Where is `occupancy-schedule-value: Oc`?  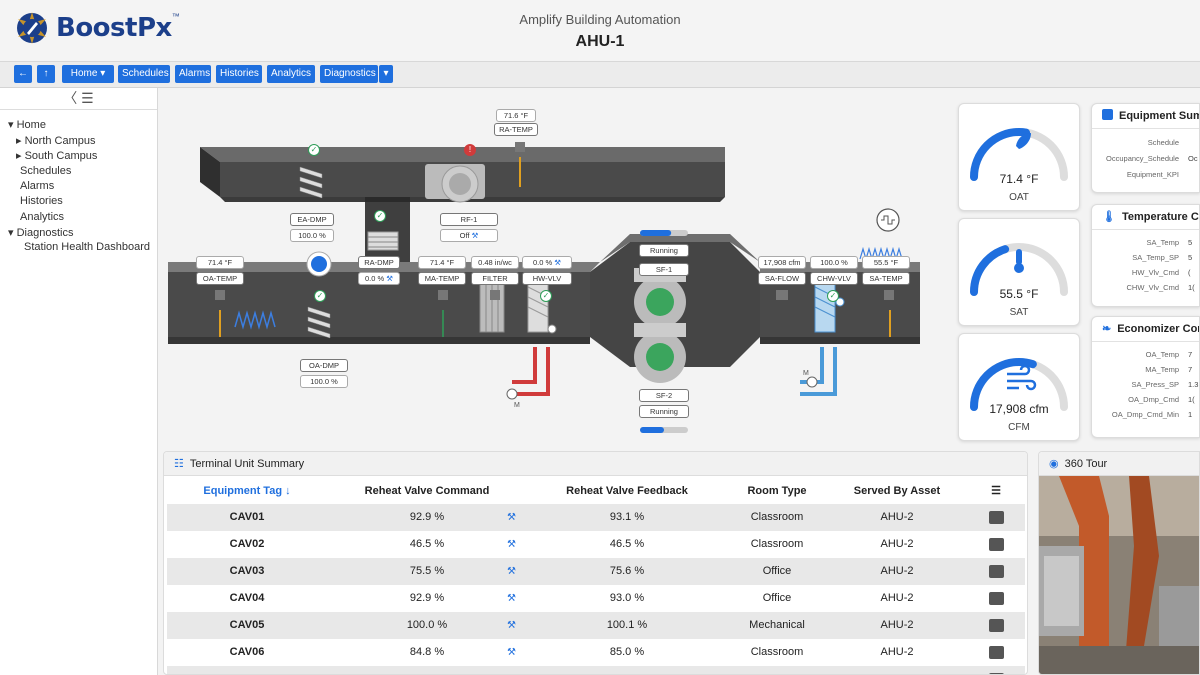
occupancy-schedule-value: Oc is located at coordinates (1193, 158).